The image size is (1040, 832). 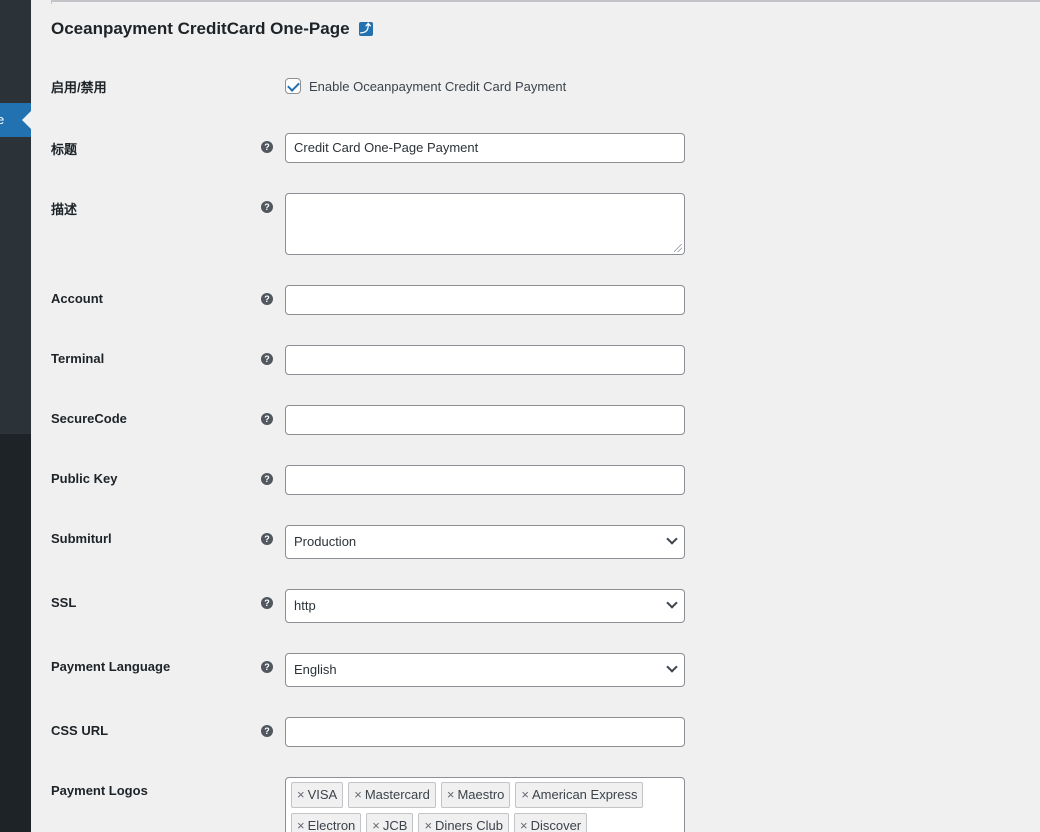 I want to click on logo-tag: × Electron, so click(x=326, y=822).